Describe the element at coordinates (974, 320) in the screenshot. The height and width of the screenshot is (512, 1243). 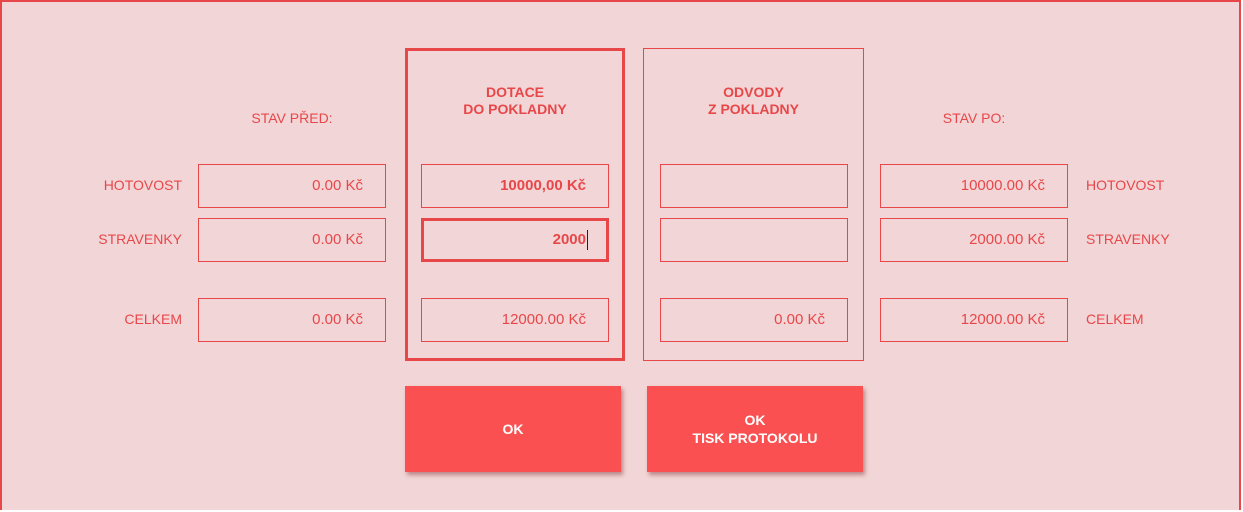
I see `stav-po-celkem-field: 12000.00 Kč` at that location.